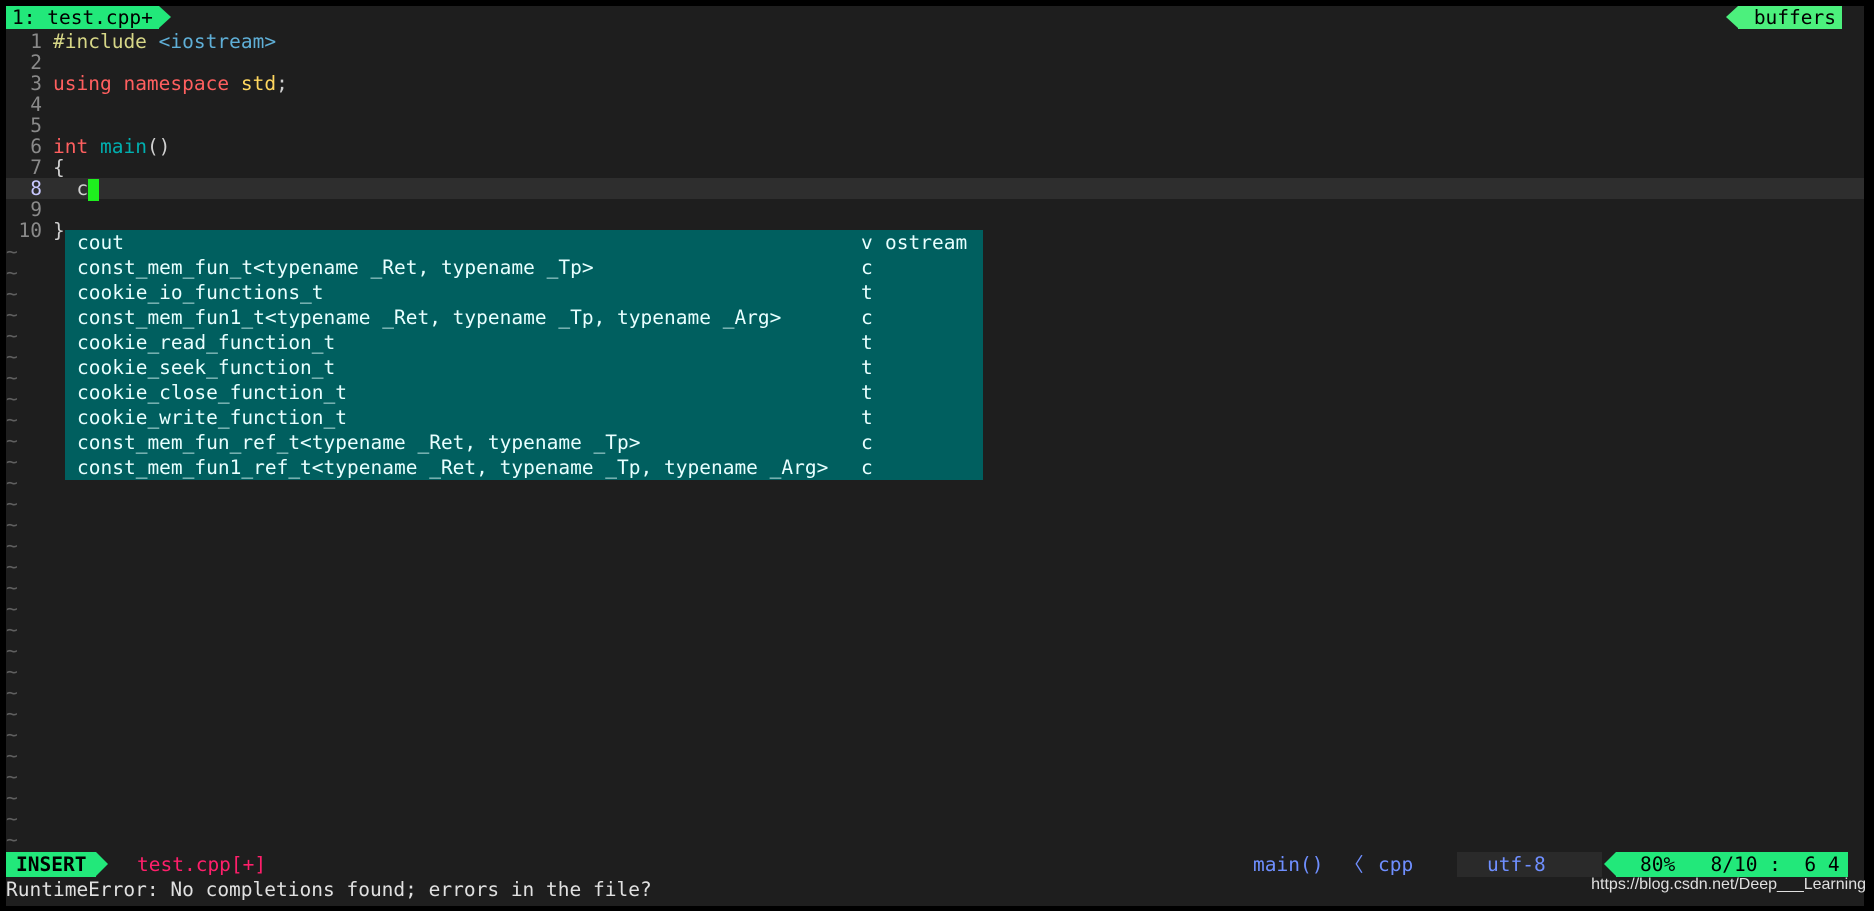  What do you see at coordinates (123, 146) in the screenshot?
I see `code-token: main` at bounding box center [123, 146].